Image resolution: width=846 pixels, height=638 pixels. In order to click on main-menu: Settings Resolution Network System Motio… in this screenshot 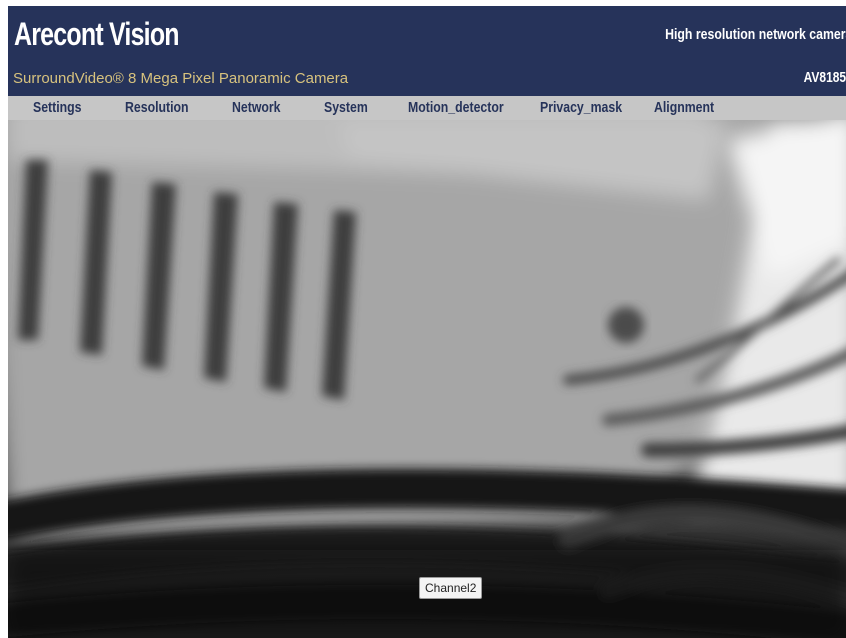, I will do `click(427, 108)`.